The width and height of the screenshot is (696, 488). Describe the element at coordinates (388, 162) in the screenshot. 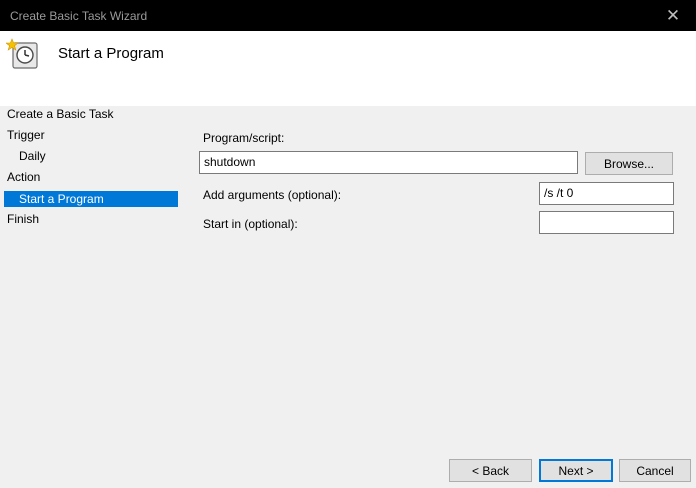

I see `program-script-input: shutdown` at that location.